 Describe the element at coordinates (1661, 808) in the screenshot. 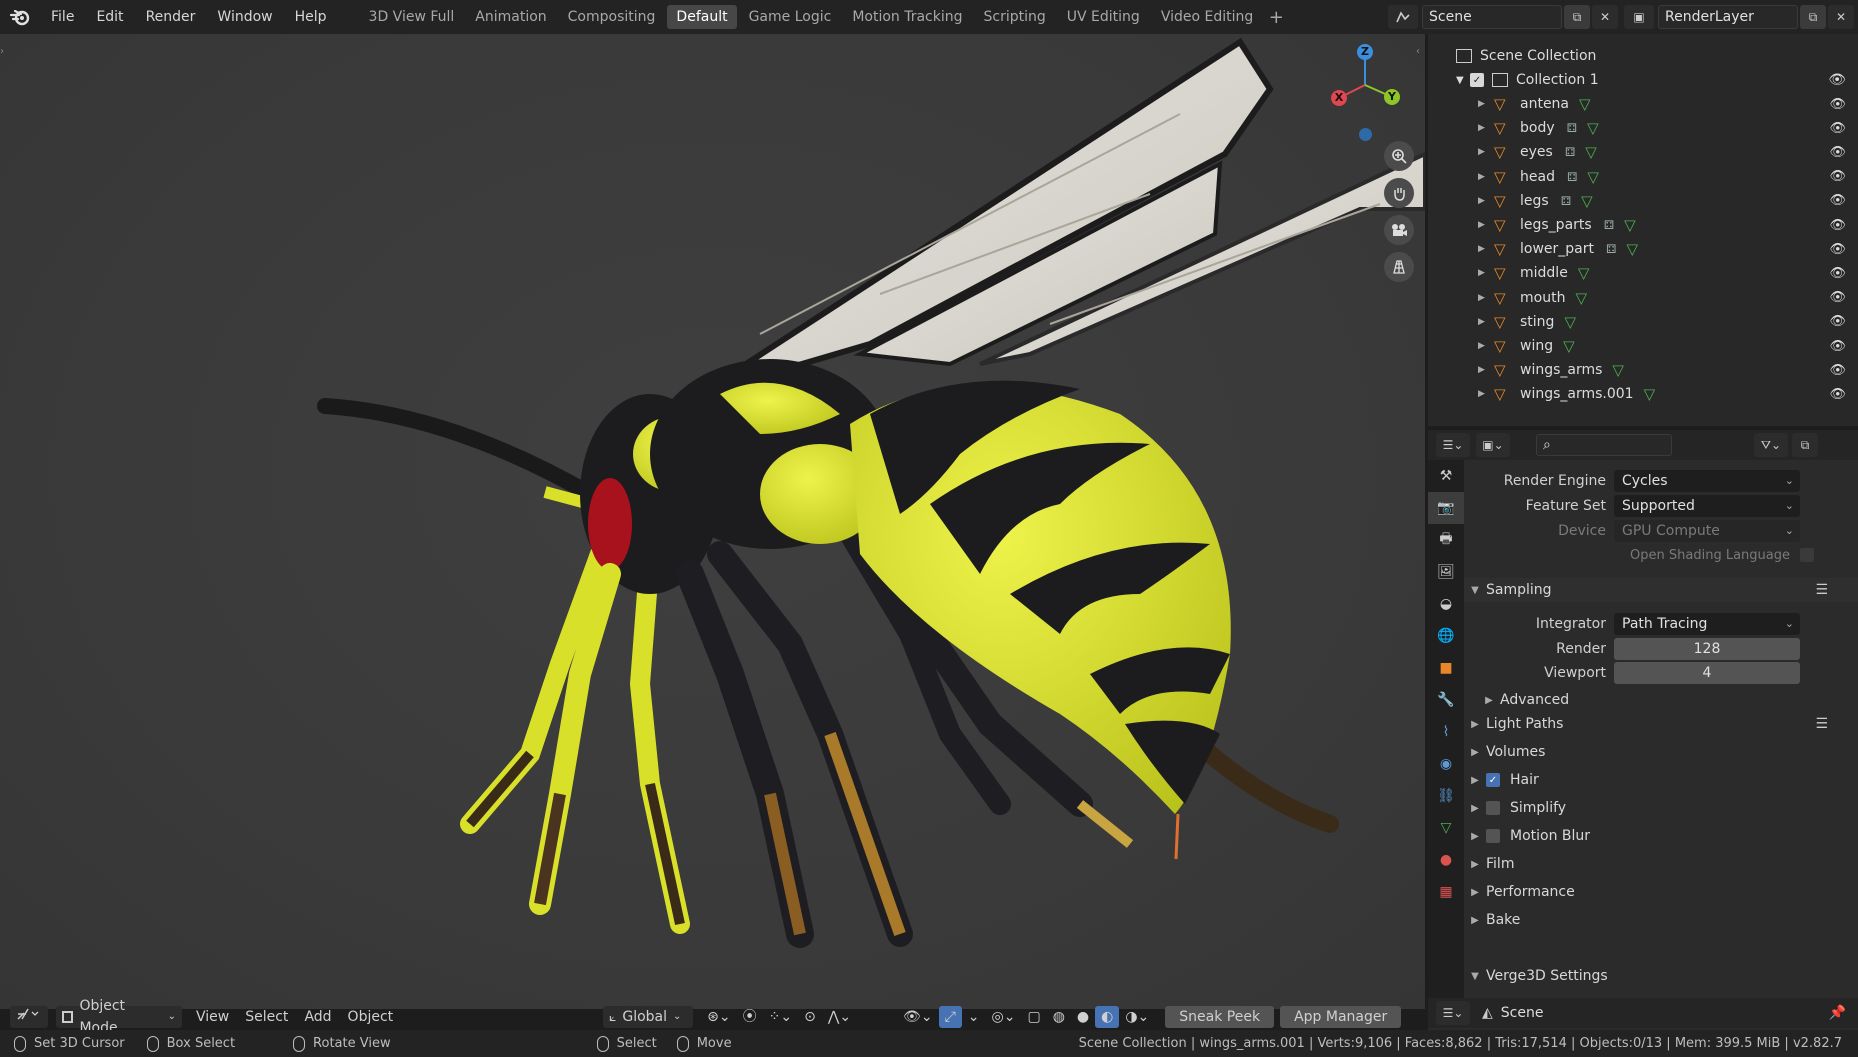

I see `render-panel-header: ▶ Simplify` at that location.